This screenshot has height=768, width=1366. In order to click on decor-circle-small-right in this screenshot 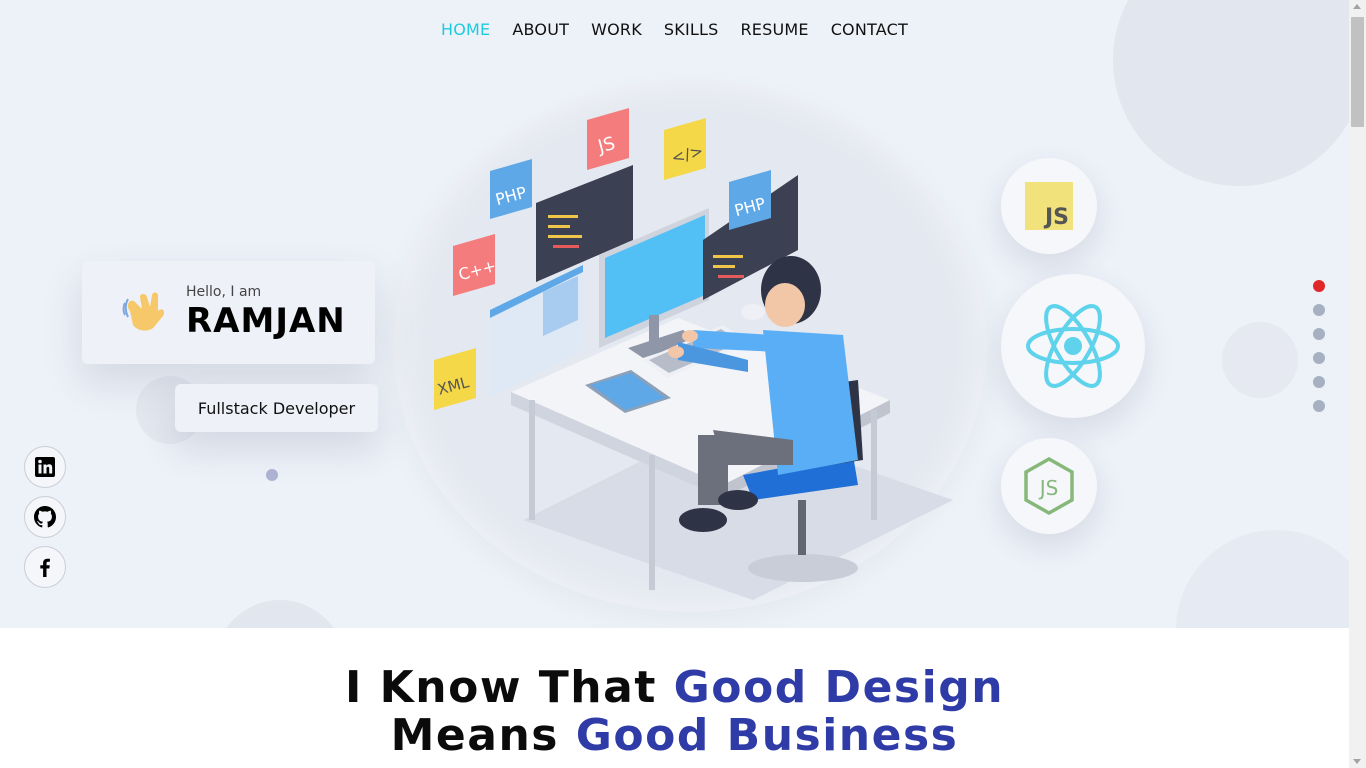, I will do `click(1260, 360)`.